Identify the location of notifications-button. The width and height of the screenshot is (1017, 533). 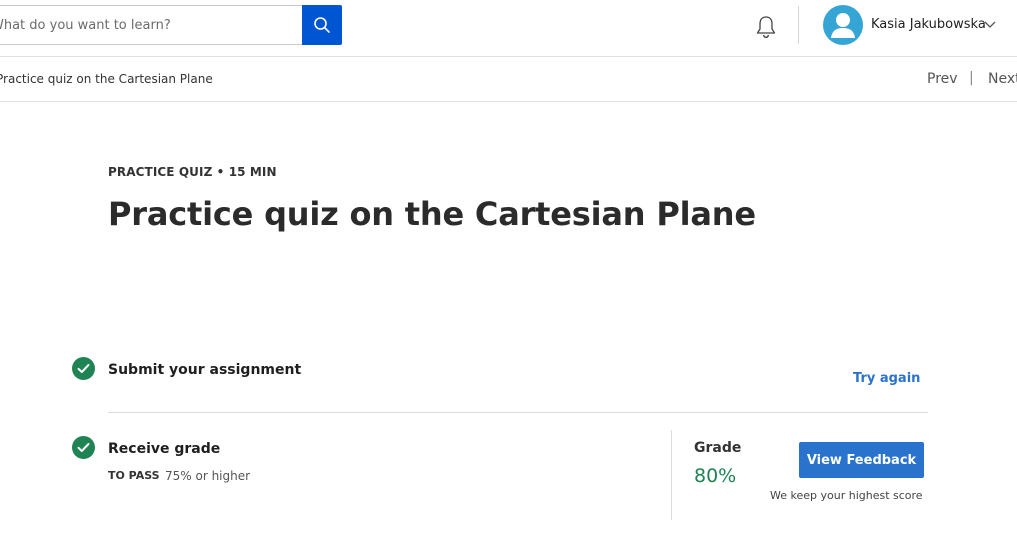
(766, 27).